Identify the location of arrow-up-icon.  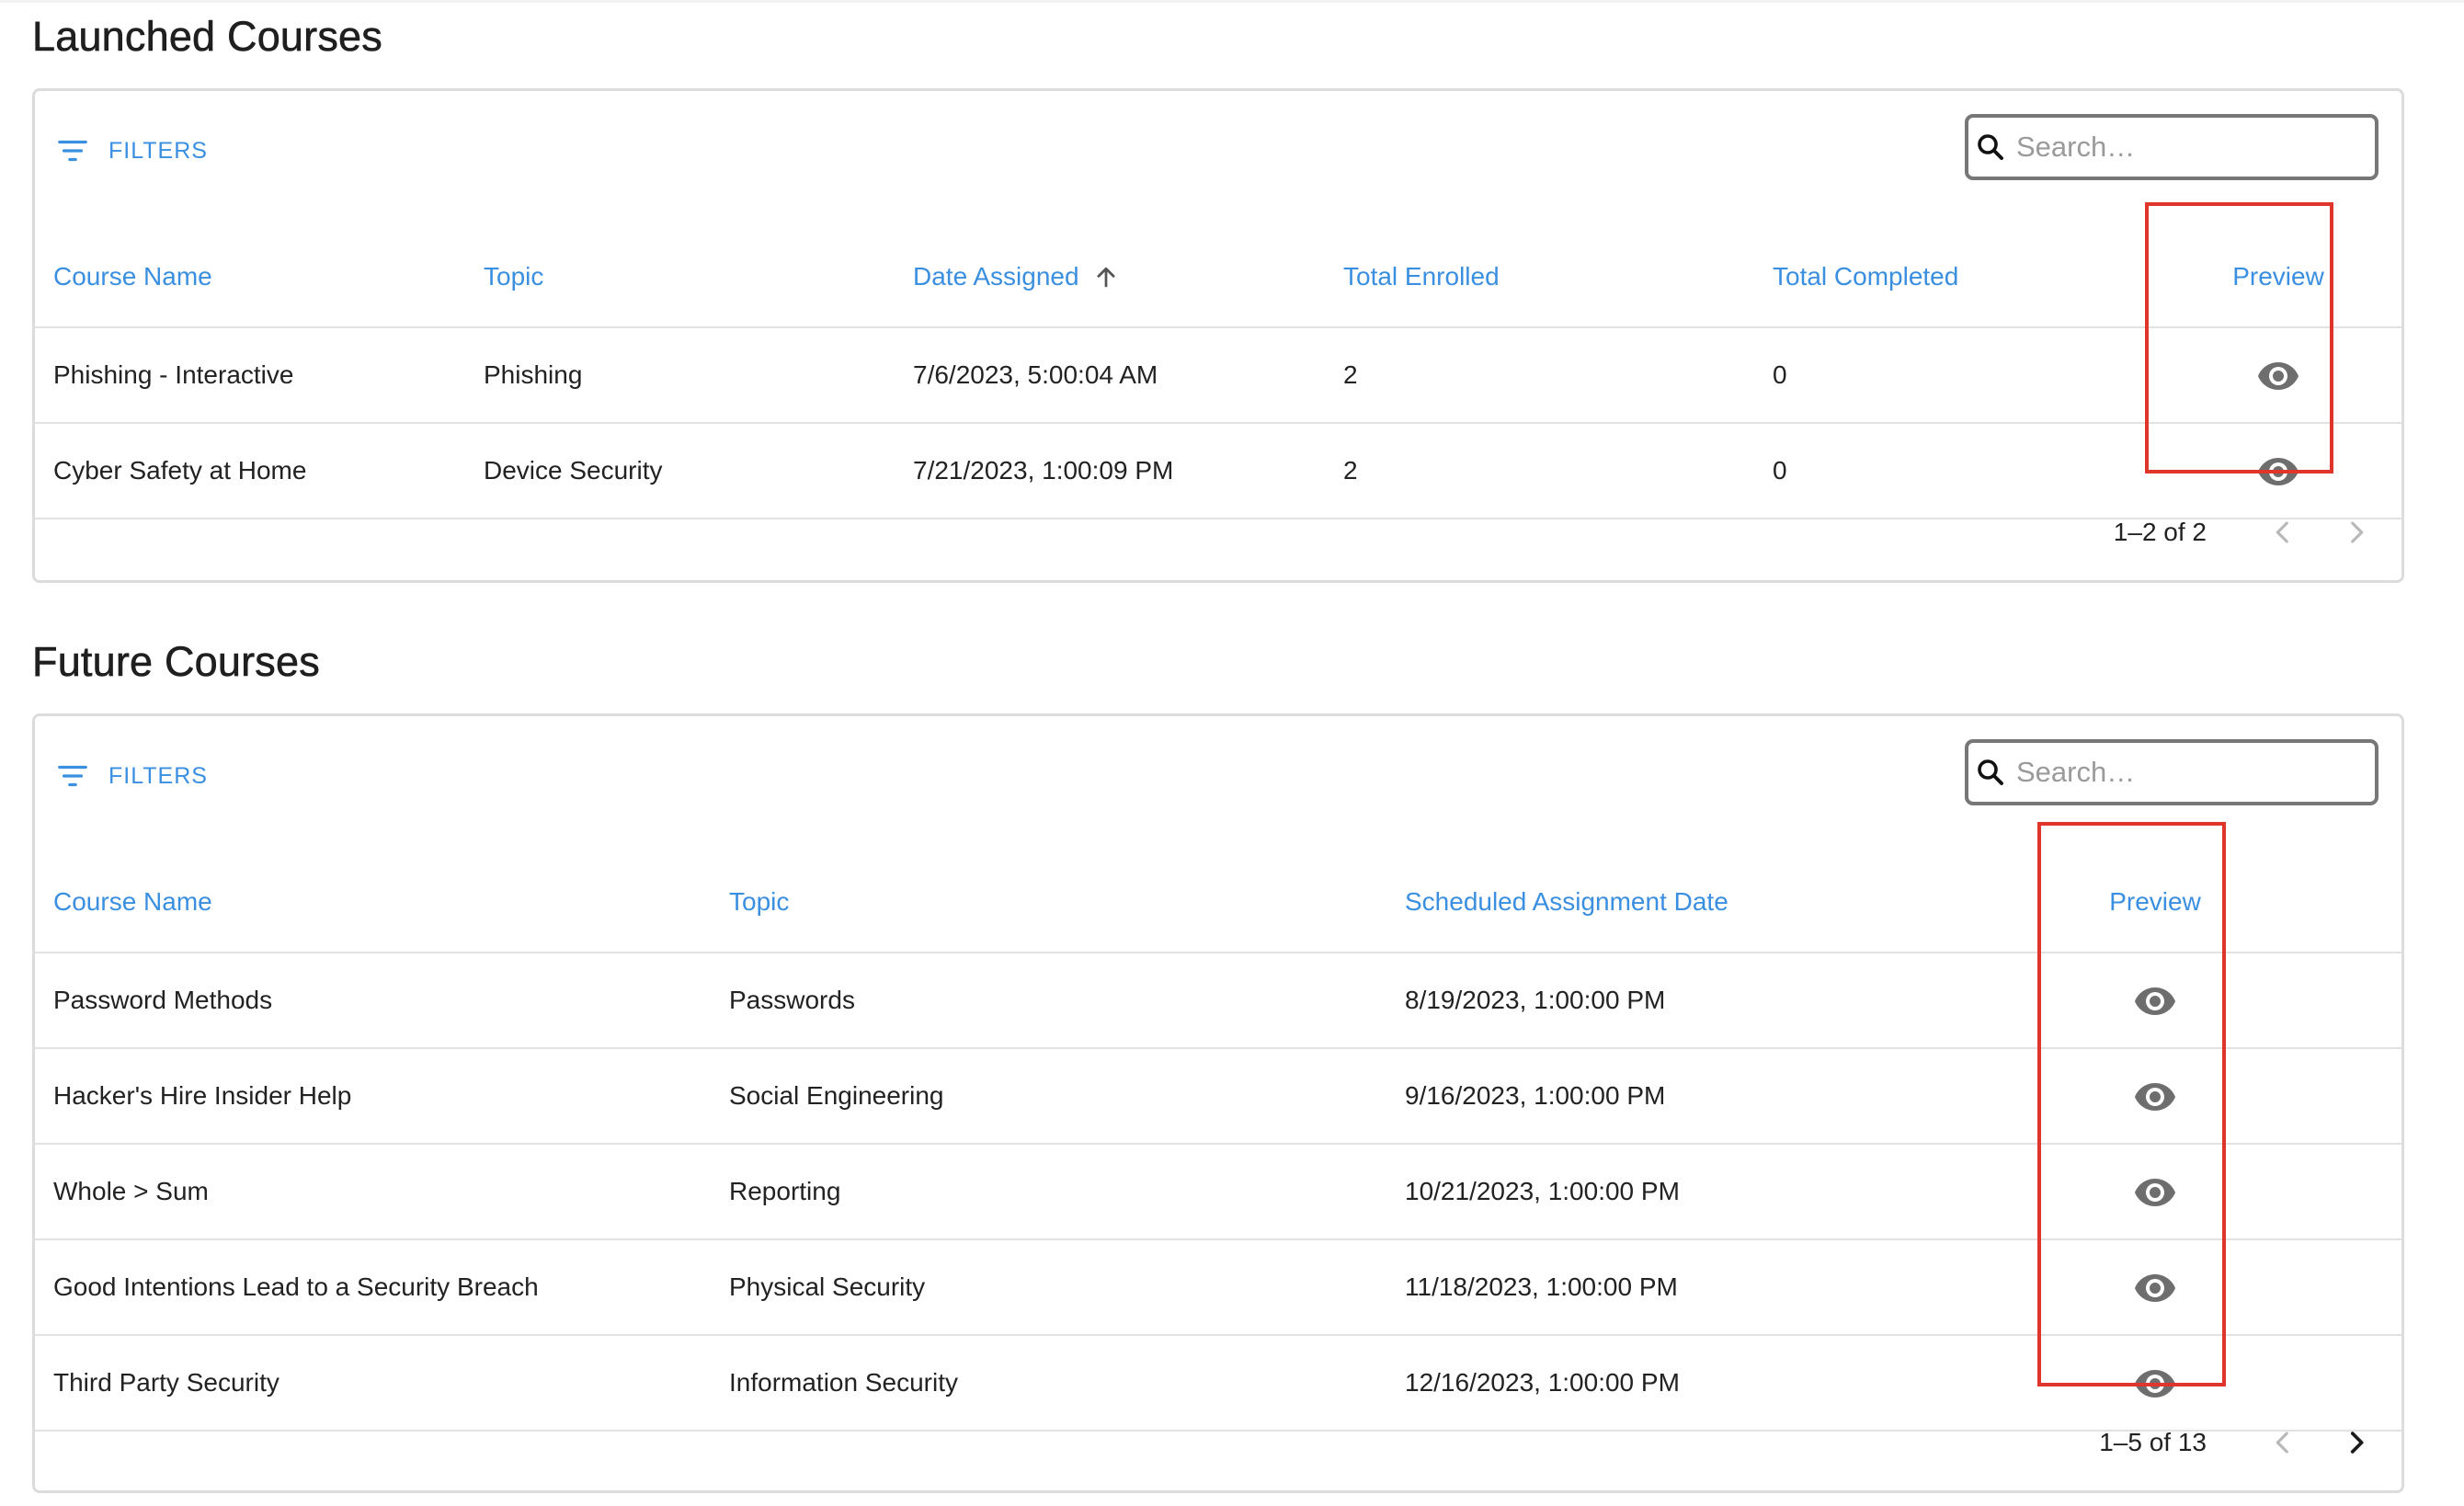
(1106, 277).